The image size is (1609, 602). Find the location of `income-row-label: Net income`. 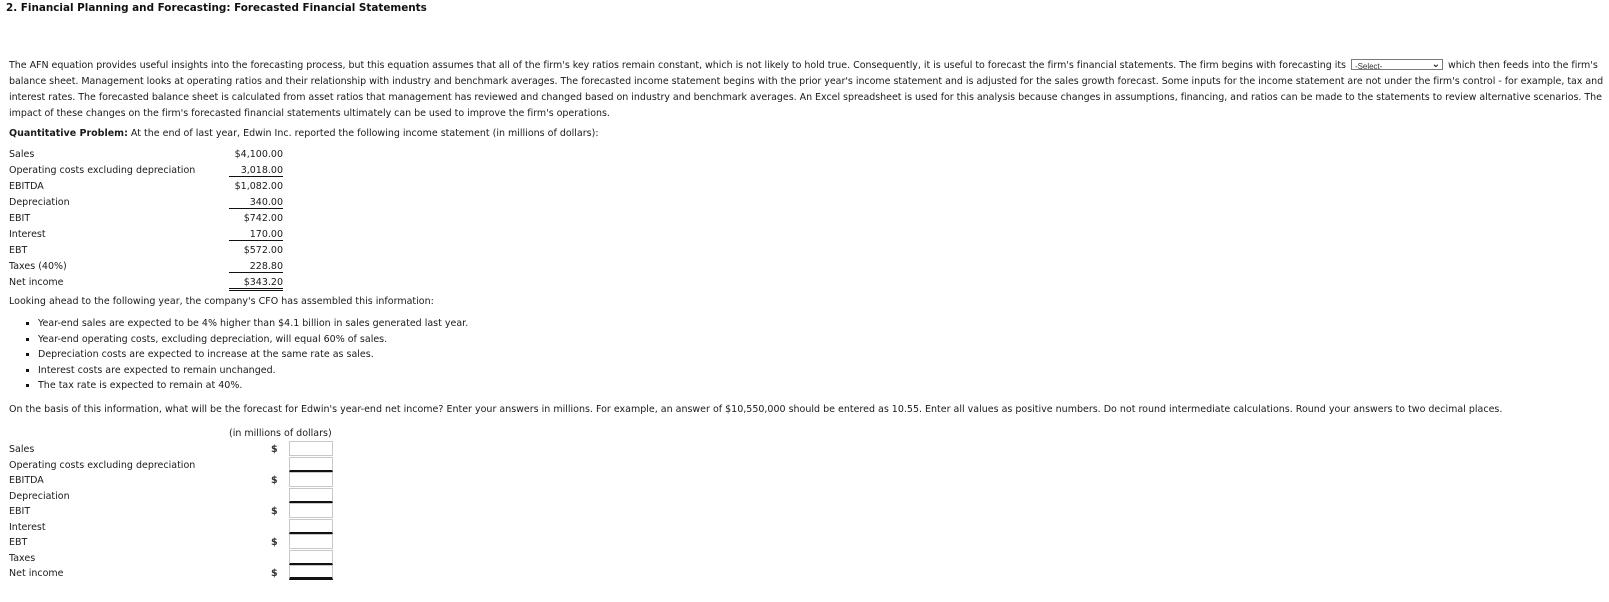

income-row-label: Net income is located at coordinates (36, 282).